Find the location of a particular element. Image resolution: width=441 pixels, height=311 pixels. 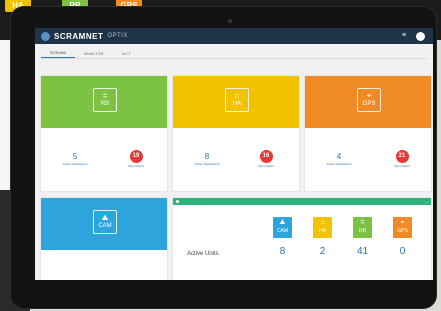

ha-alerts: 16 Open Alerts is located at coordinates (266, 159).